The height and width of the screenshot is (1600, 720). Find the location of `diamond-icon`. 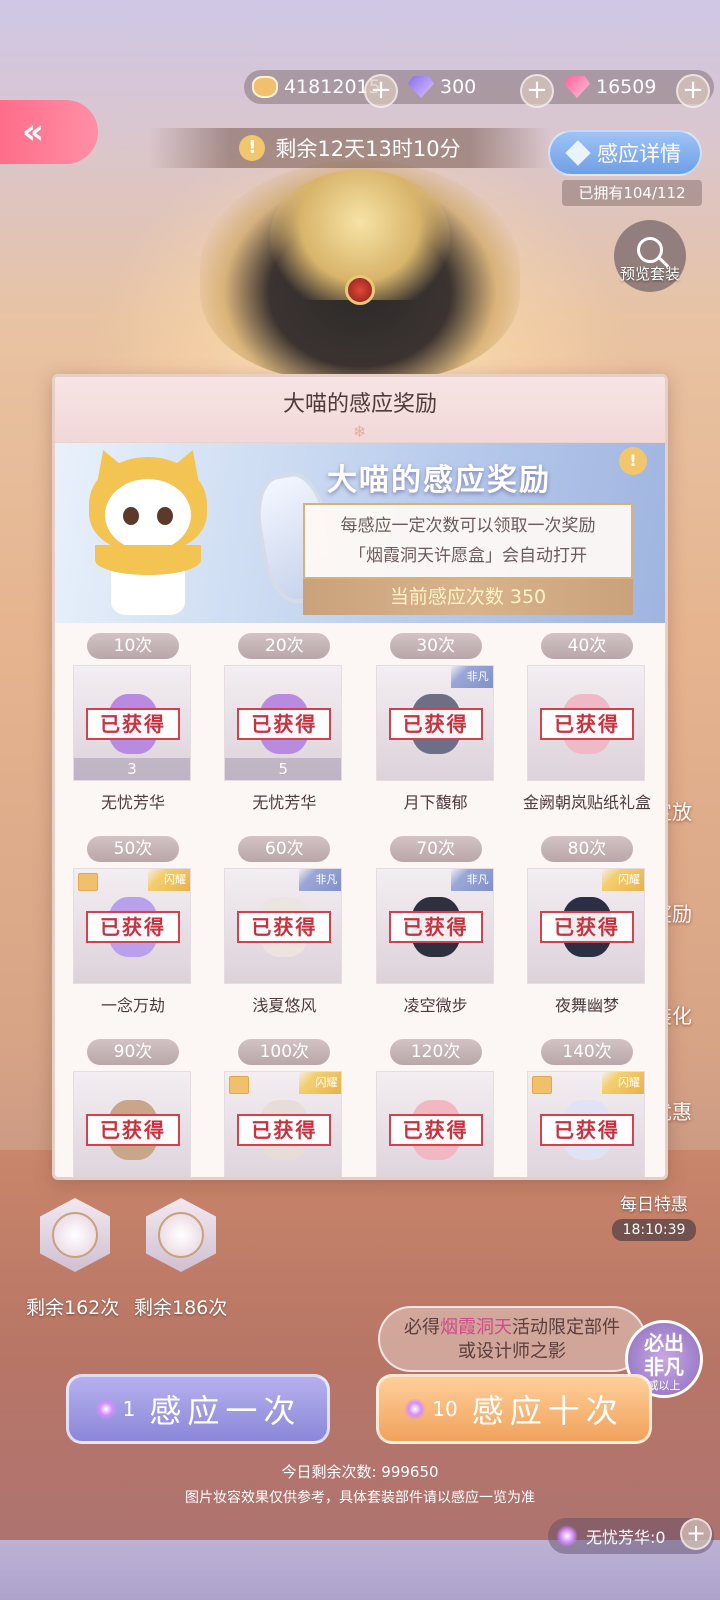

diamond-icon is located at coordinates (421, 87).